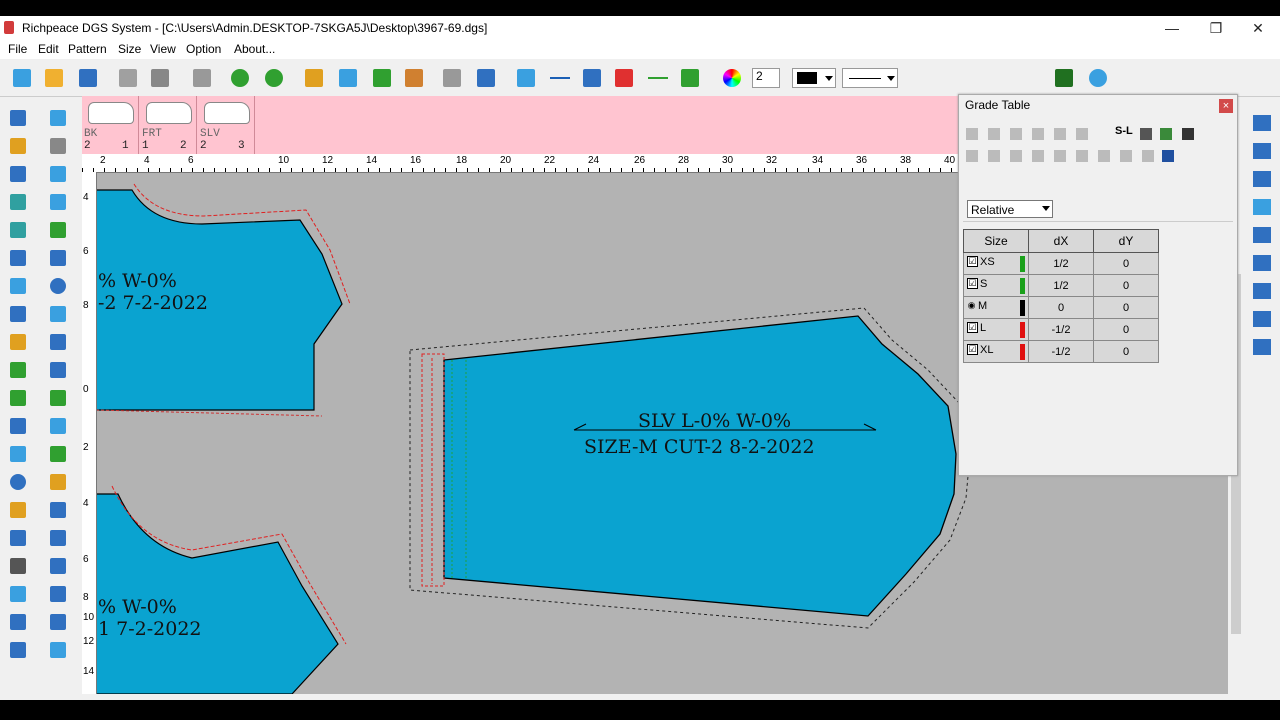  I want to click on copy-icon, so click(972, 134).